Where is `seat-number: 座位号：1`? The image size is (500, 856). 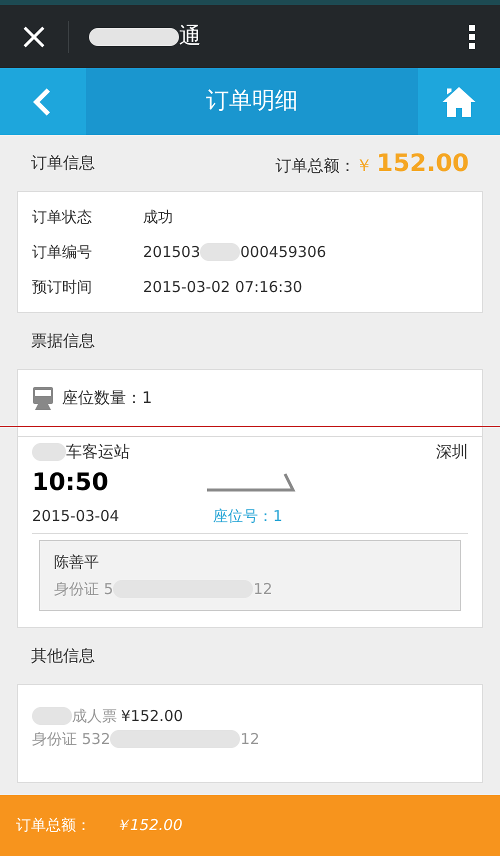 seat-number: 座位号：1 is located at coordinates (248, 517).